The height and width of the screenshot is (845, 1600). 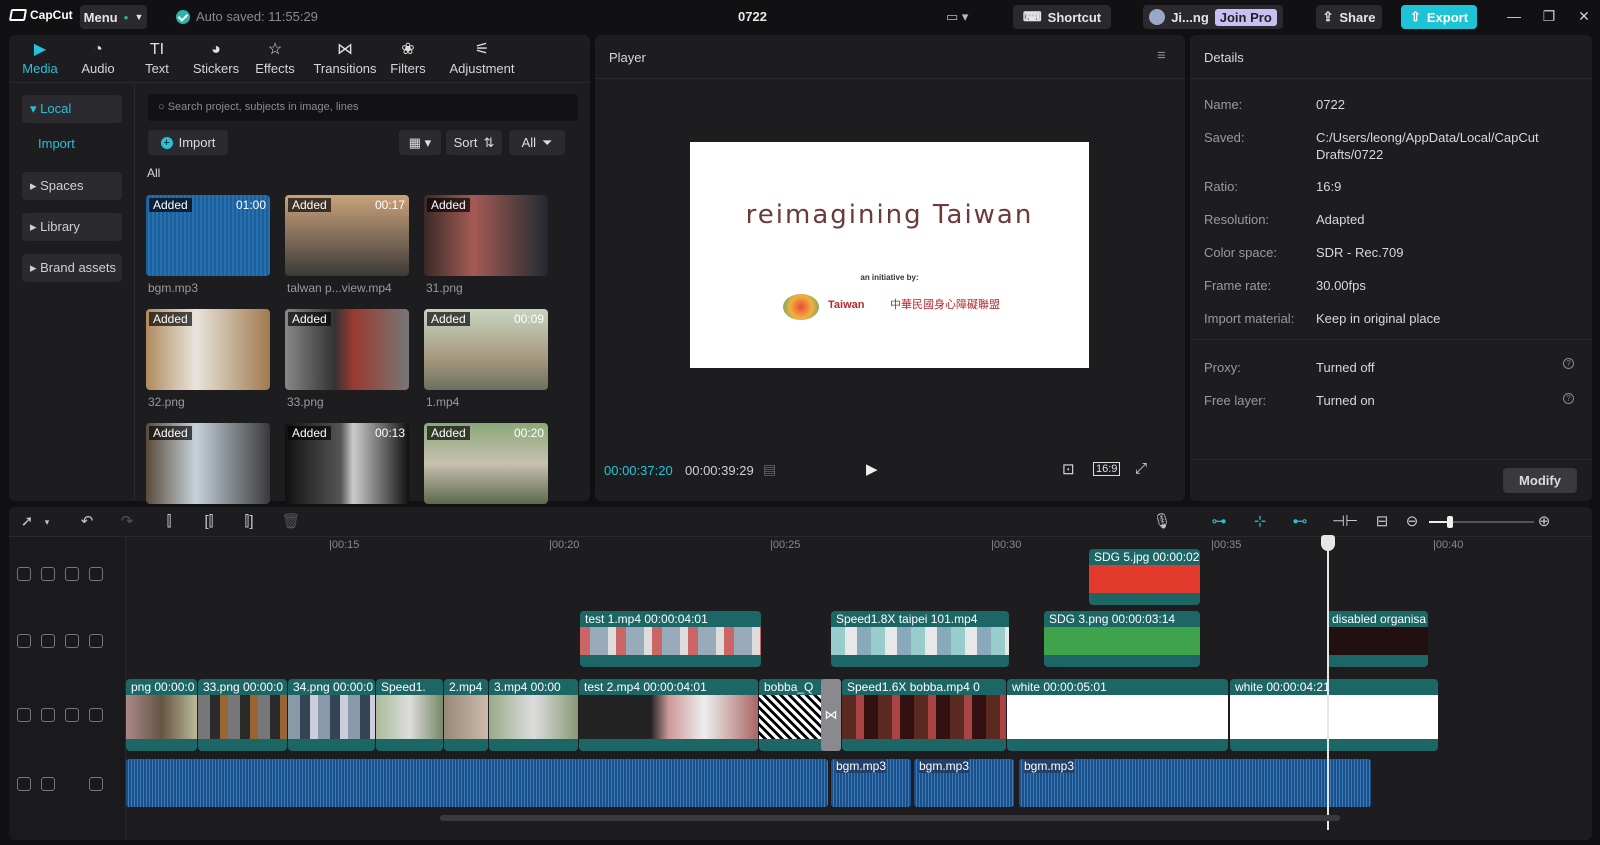 I want to click on microphone-icon: 🎙, so click(x=1162, y=522).